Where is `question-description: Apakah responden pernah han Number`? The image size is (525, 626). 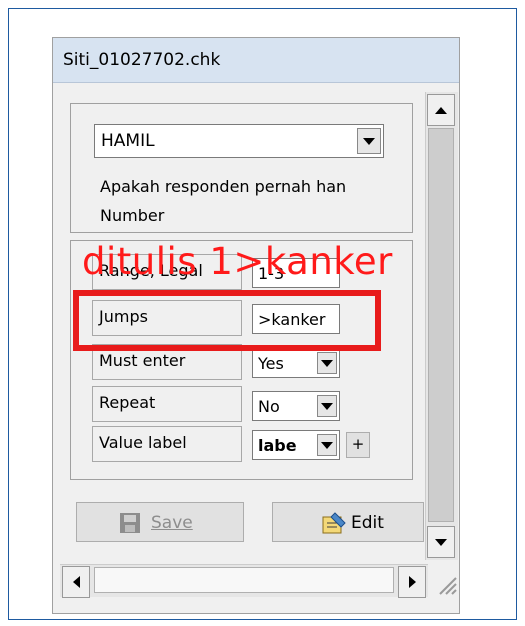 question-description: Apakah responden pernah han Number is located at coordinates (243, 201).